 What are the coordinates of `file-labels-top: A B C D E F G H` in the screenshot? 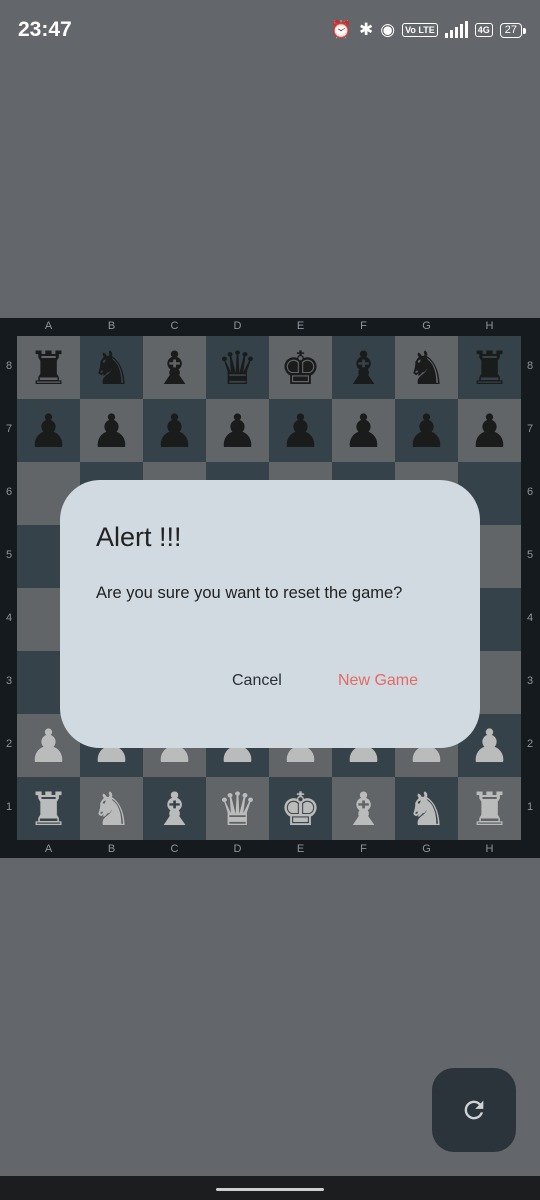 It's located at (269, 326).